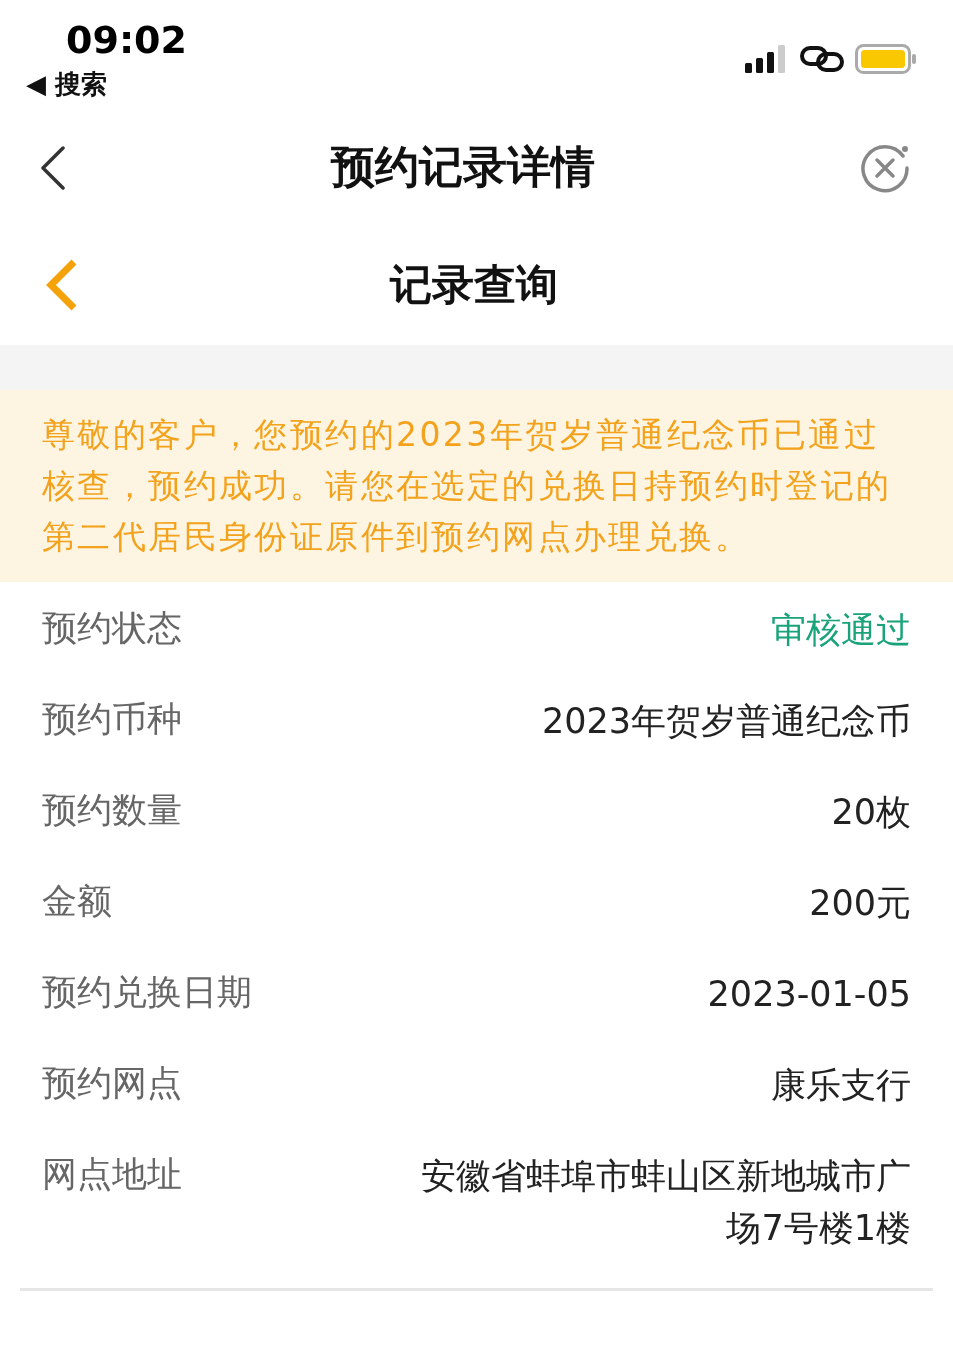 The image size is (953, 1345). What do you see at coordinates (112, 628) in the screenshot?
I see `detail-label: 预约状态` at bounding box center [112, 628].